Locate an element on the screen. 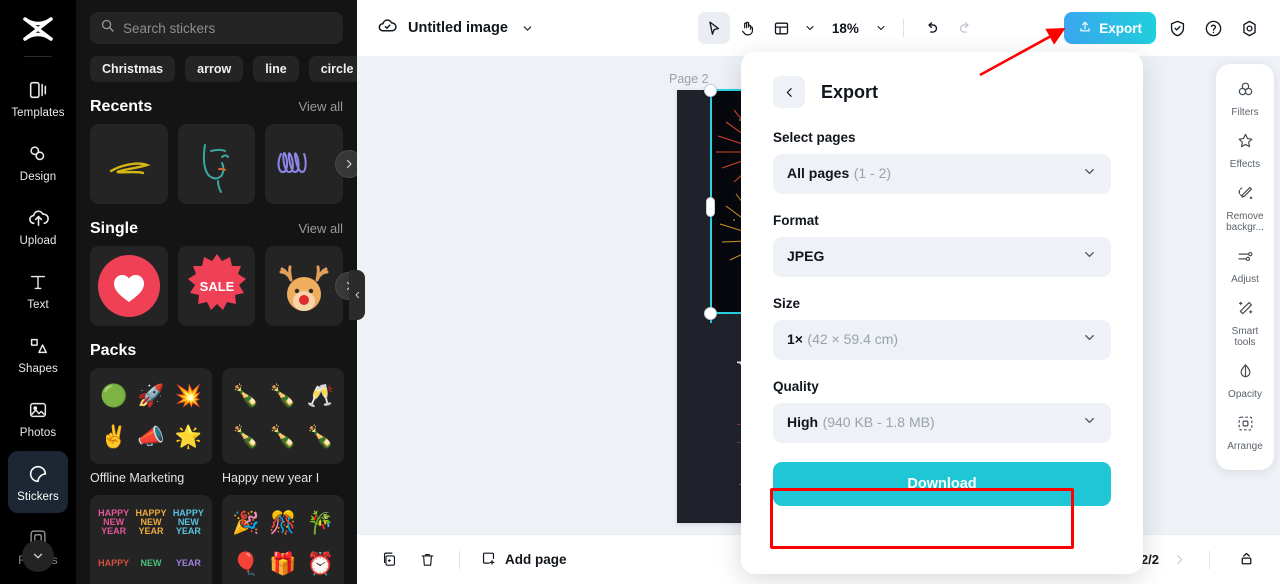 This screenshot has height=584, width=1280. next-page-chevron-right-icon is located at coordinates (1179, 560).